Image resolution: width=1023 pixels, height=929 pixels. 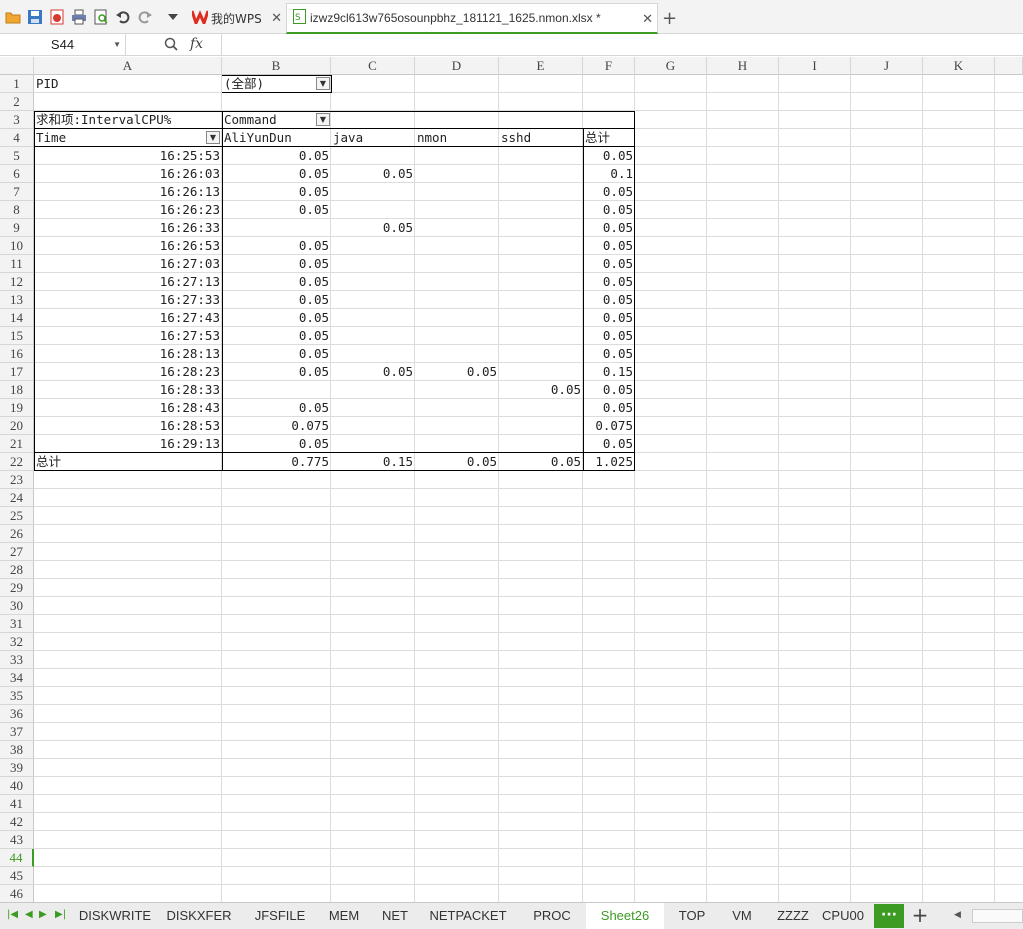 I want to click on sheet-tab-top: TOP, so click(x=692, y=916).